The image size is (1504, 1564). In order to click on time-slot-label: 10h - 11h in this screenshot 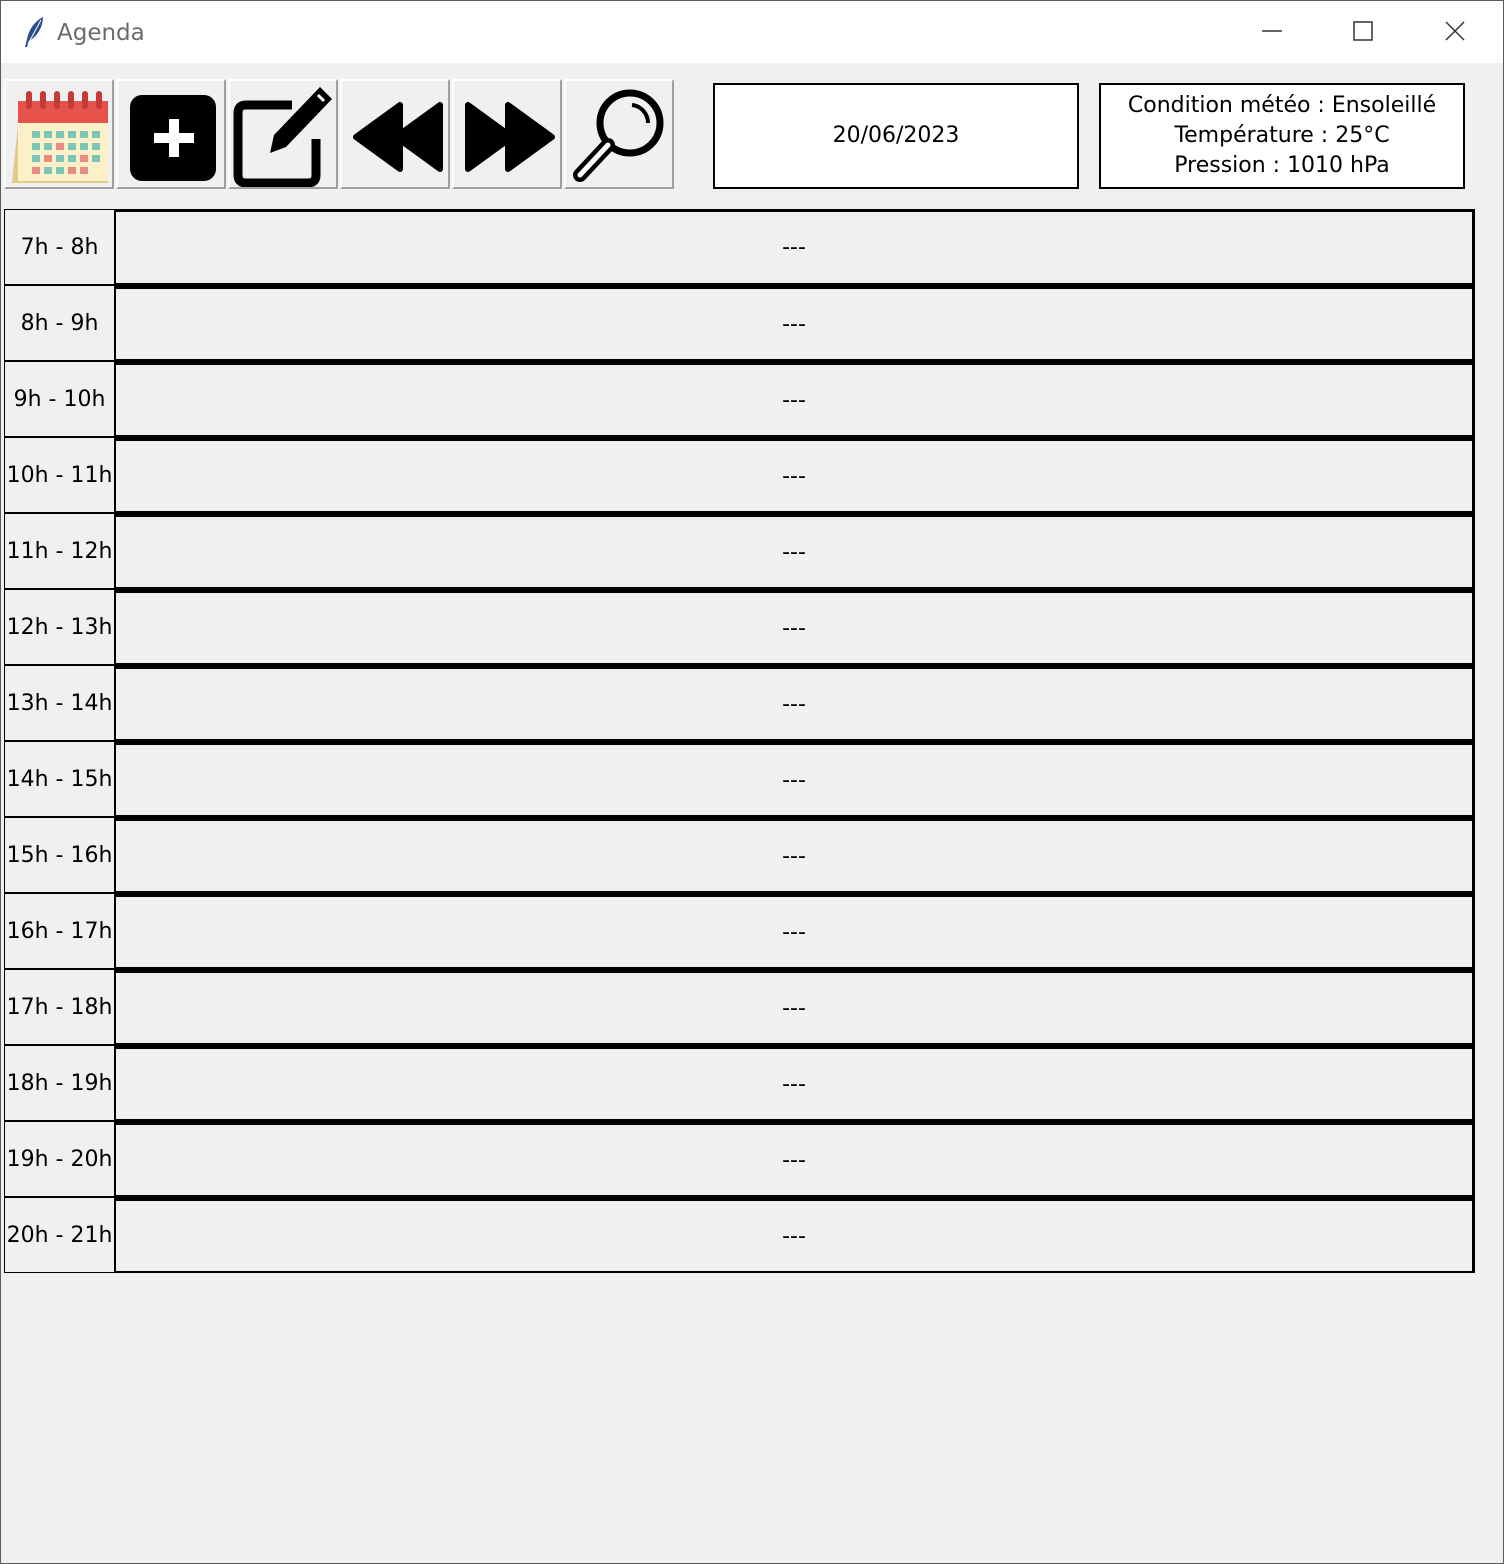, I will do `click(60, 475)`.